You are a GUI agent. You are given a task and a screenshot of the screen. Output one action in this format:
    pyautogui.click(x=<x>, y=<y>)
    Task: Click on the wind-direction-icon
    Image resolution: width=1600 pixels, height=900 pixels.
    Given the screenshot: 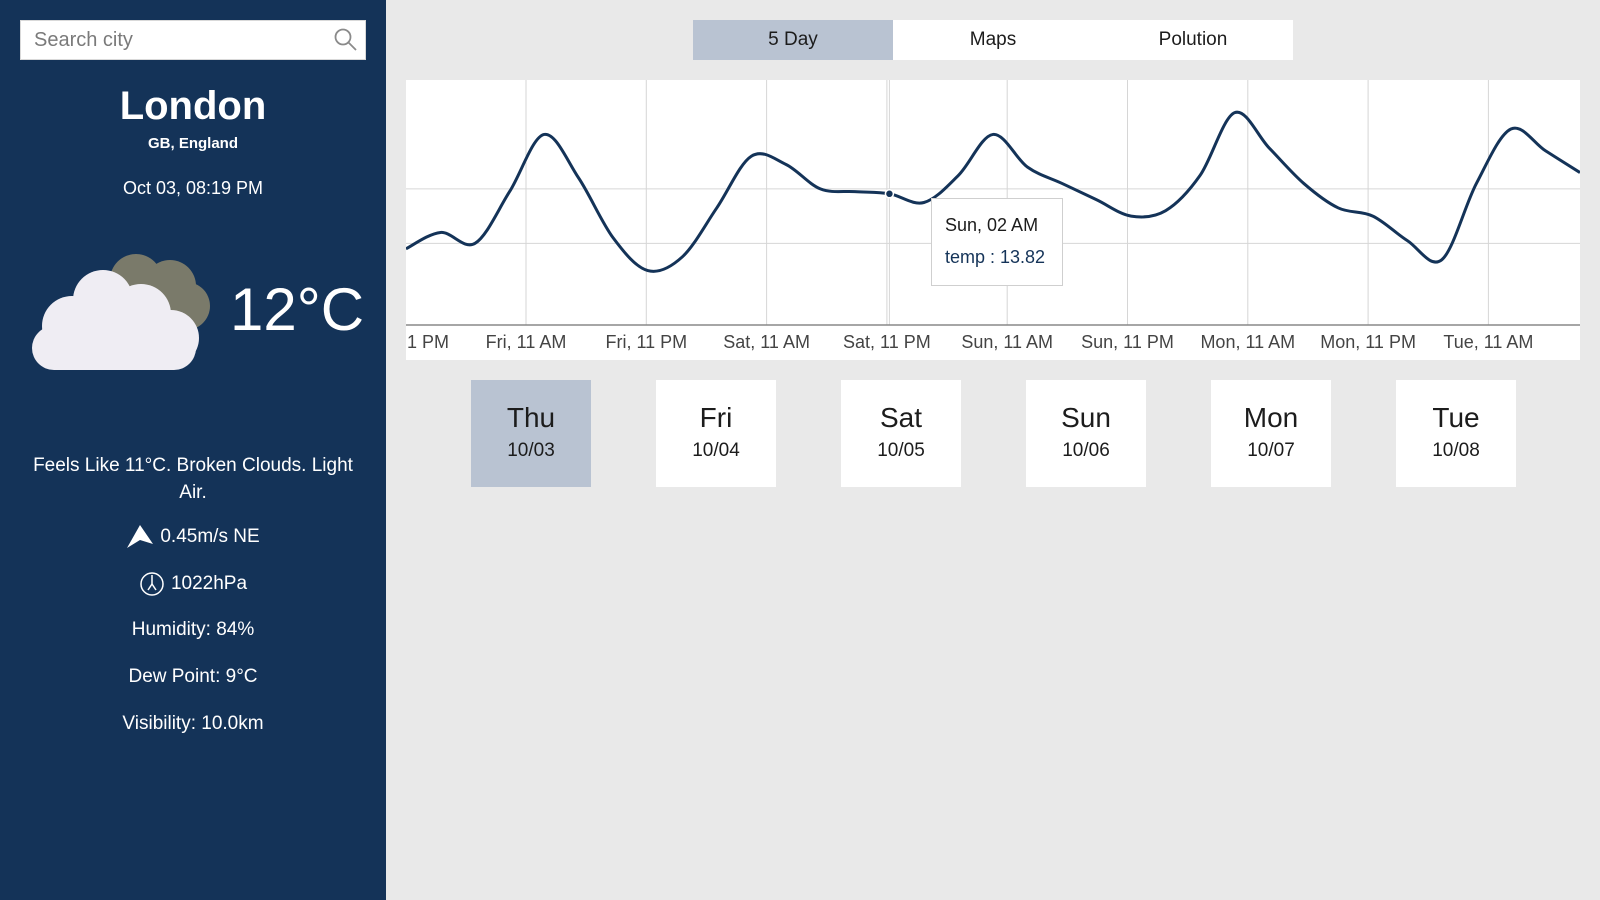 What is the action you would take?
    pyautogui.click(x=140, y=536)
    